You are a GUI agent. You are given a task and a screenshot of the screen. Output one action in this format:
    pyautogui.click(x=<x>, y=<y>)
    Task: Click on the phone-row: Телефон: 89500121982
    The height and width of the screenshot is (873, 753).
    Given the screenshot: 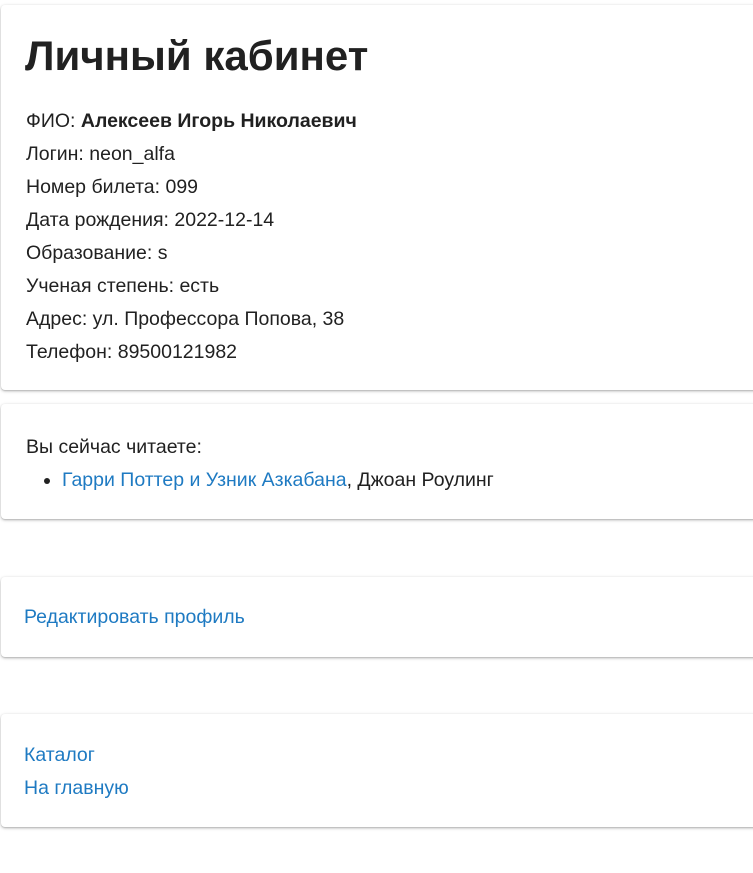 What is the action you would take?
    pyautogui.click(x=132, y=352)
    